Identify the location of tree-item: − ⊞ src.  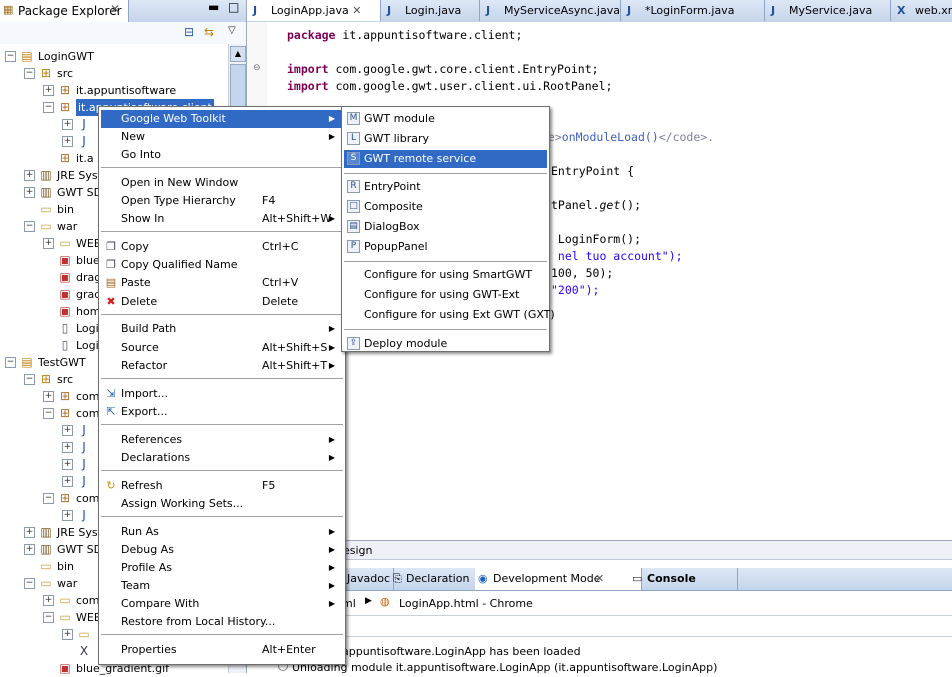
(114, 73).